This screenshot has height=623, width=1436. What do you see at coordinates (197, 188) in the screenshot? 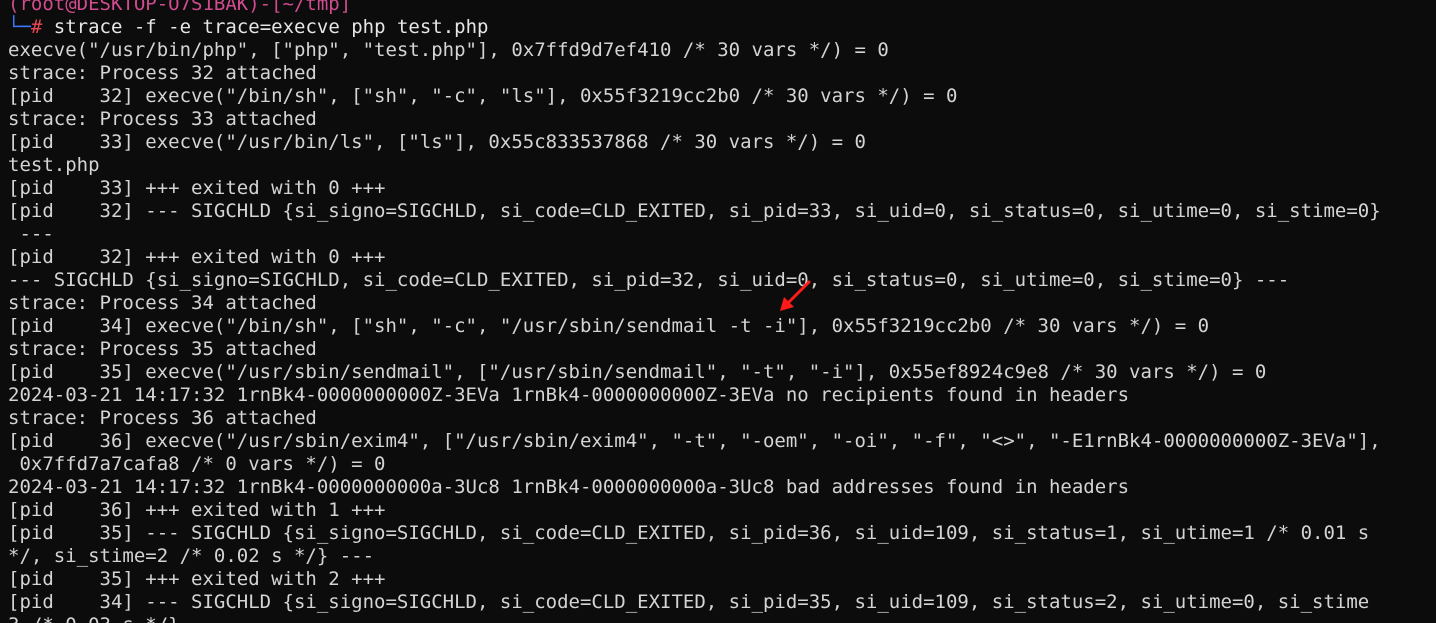
I see `output-line: [pid 33] +++ exited with 0 +++` at bounding box center [197, 188].